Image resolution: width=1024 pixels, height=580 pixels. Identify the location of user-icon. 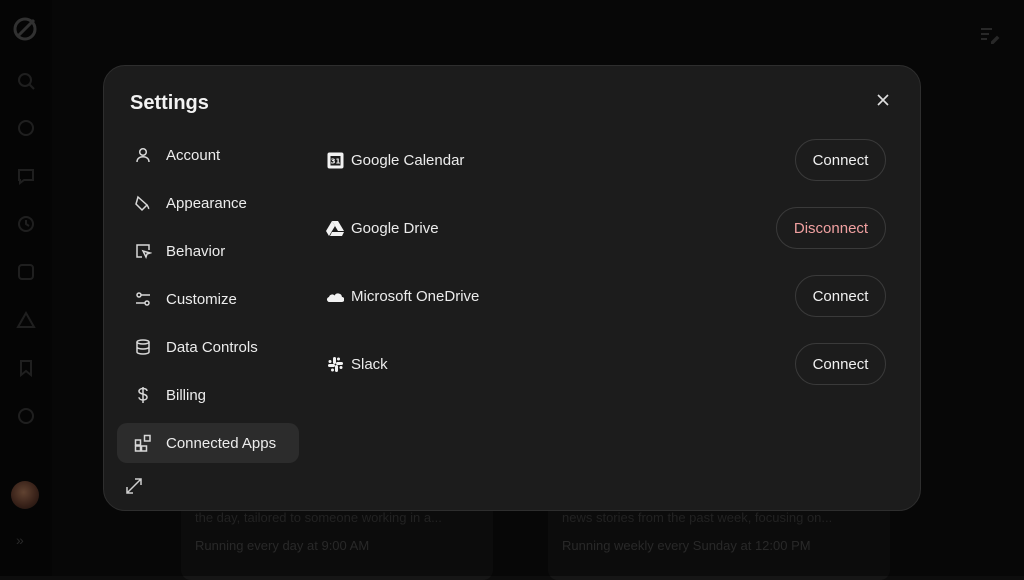
(143, 155).